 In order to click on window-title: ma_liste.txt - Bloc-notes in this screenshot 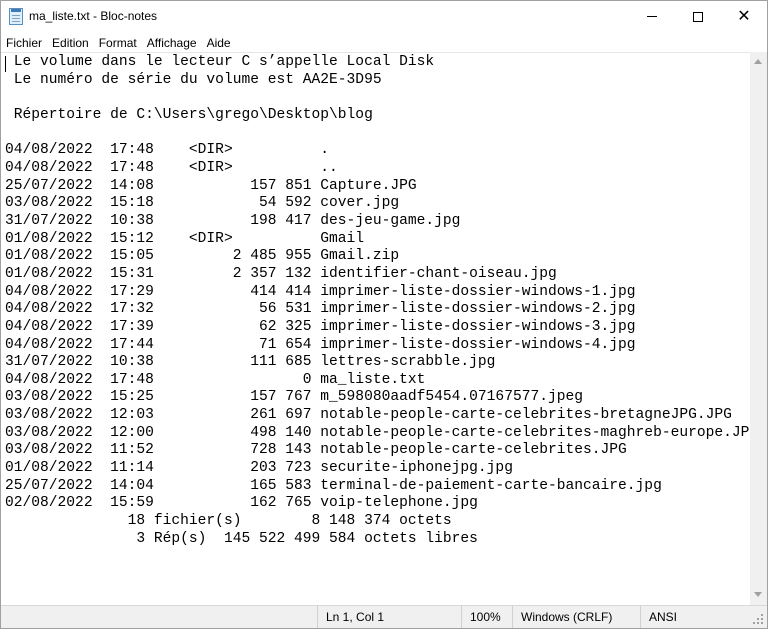, I will do `click(93, 16)`.